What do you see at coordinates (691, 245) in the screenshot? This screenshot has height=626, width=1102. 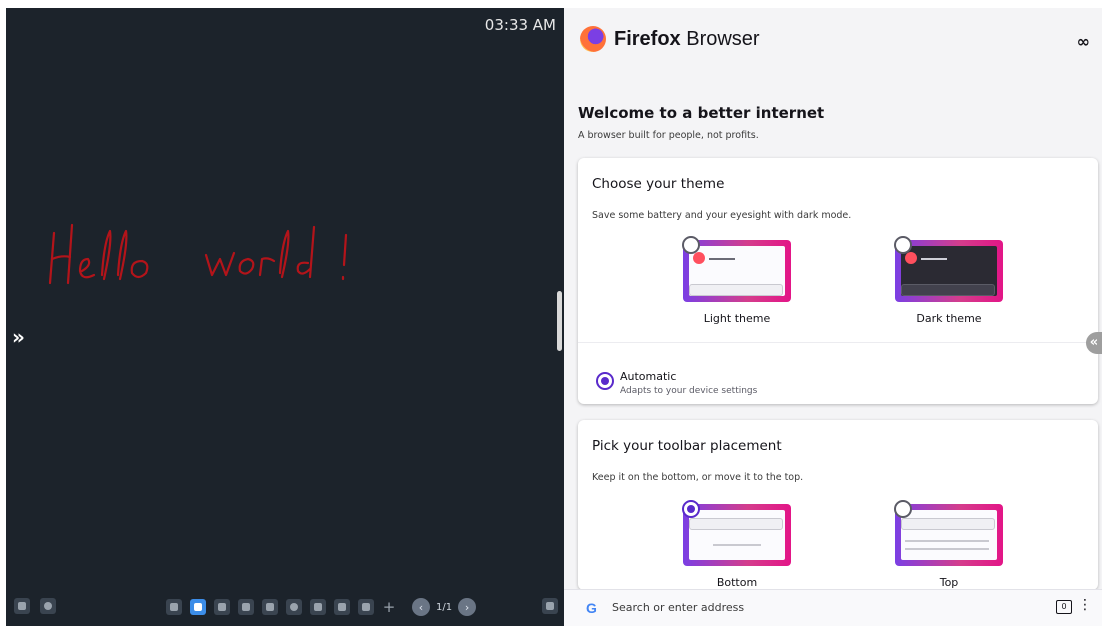 I see `light-theme-radio` at bounding box center [691, 245].